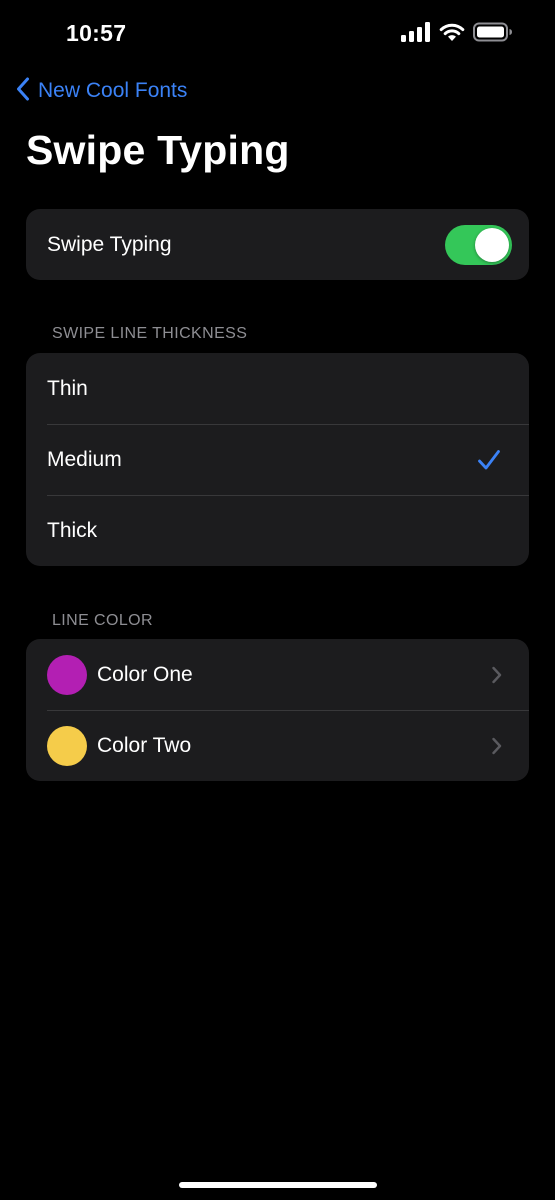 The width and height of the screenshot is (555, 1200). I want to click on status-icons, so click(457, 34).